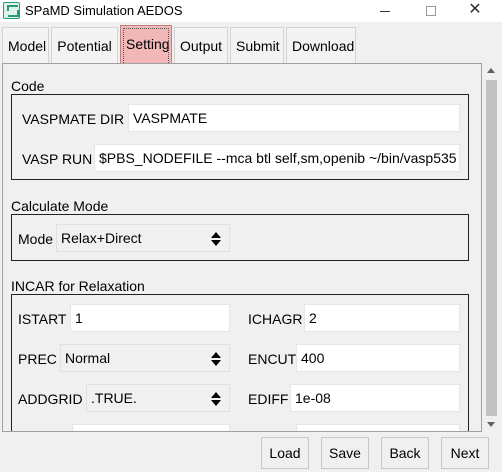  What do you see at coordinates (285, 453) in the screenshot?
I see `load-button: Load` at bounding box center [285, 453].